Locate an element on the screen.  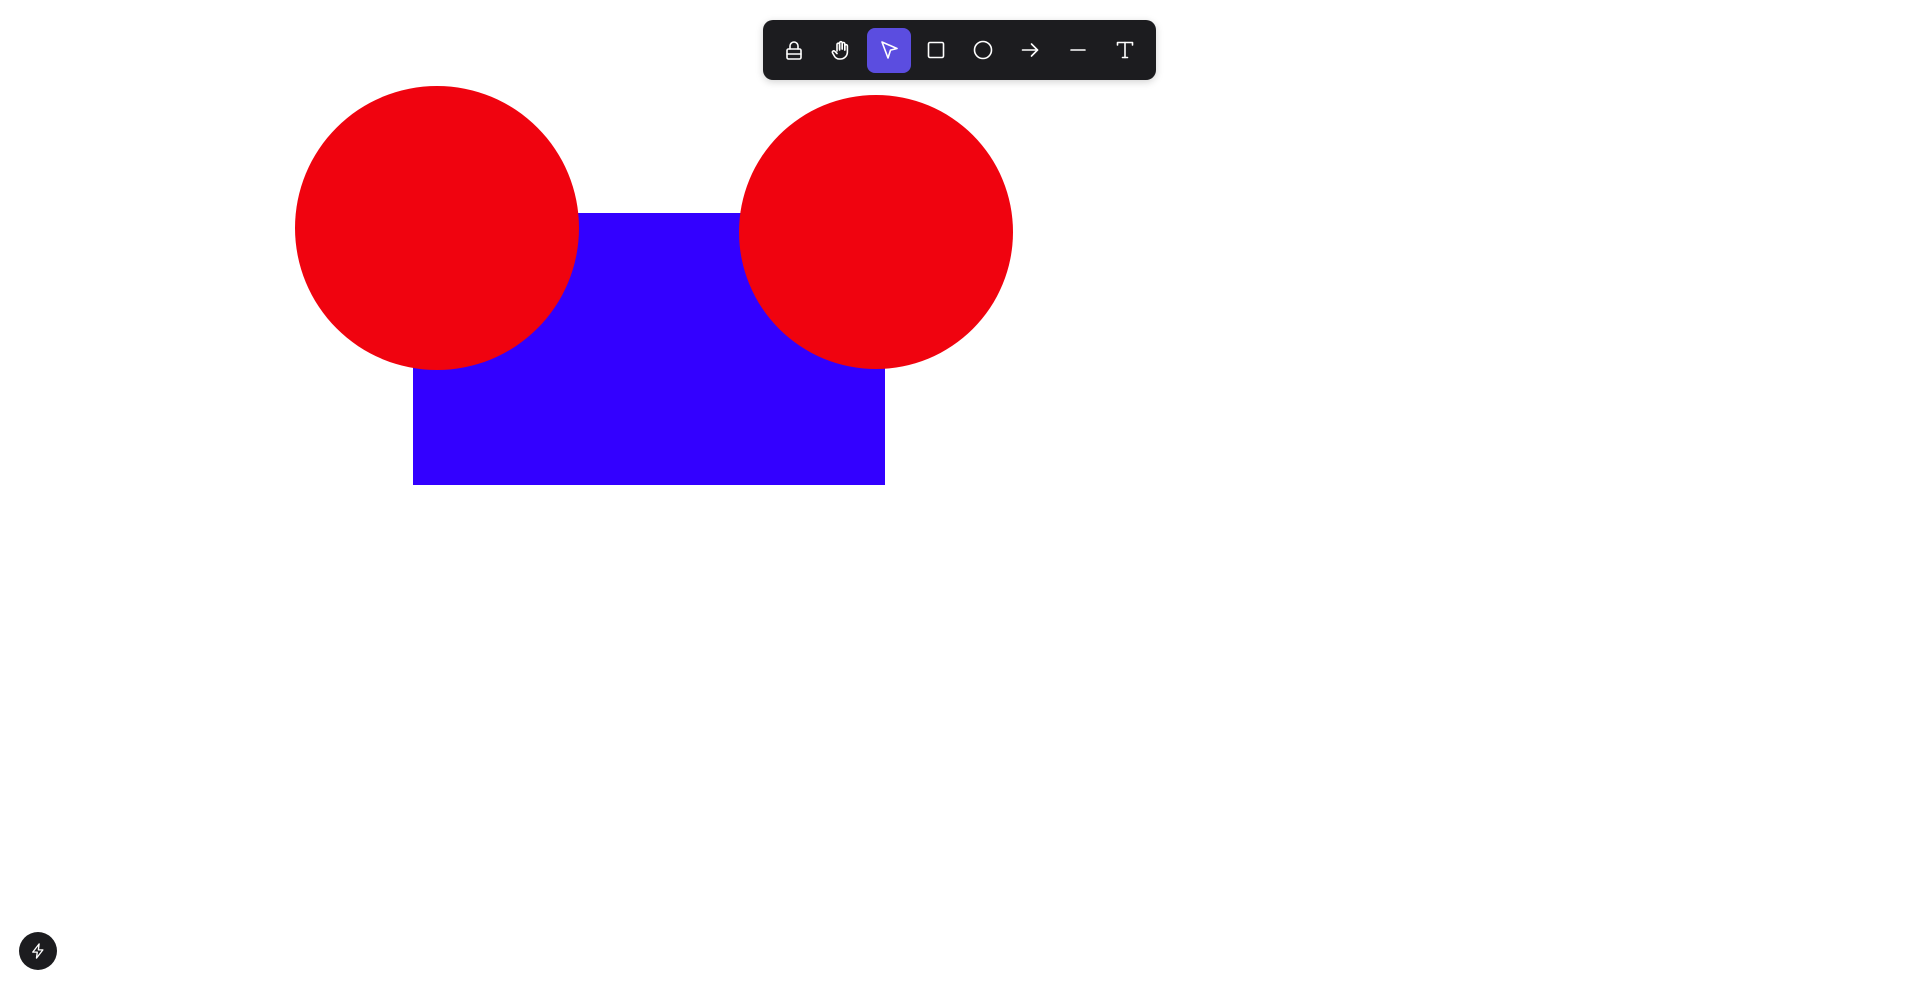
arrow-right-icon is located at coordinates (1030, 50).